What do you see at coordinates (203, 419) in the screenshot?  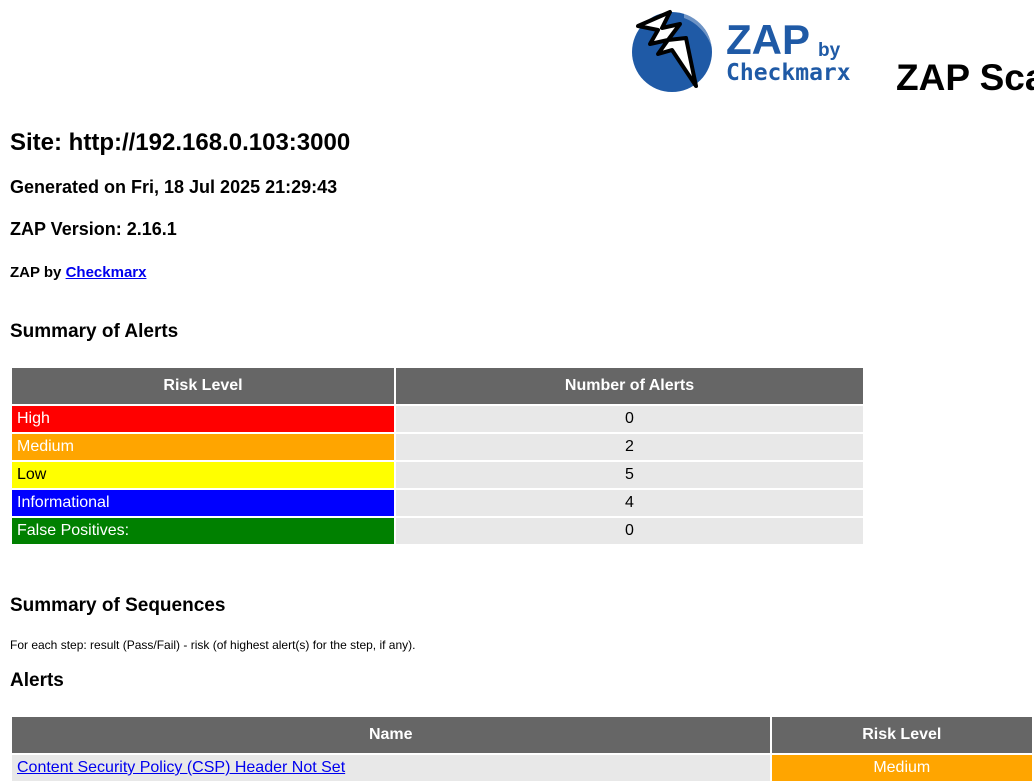 I see `risk-level-cell: High` at bounding box center [203, 419].